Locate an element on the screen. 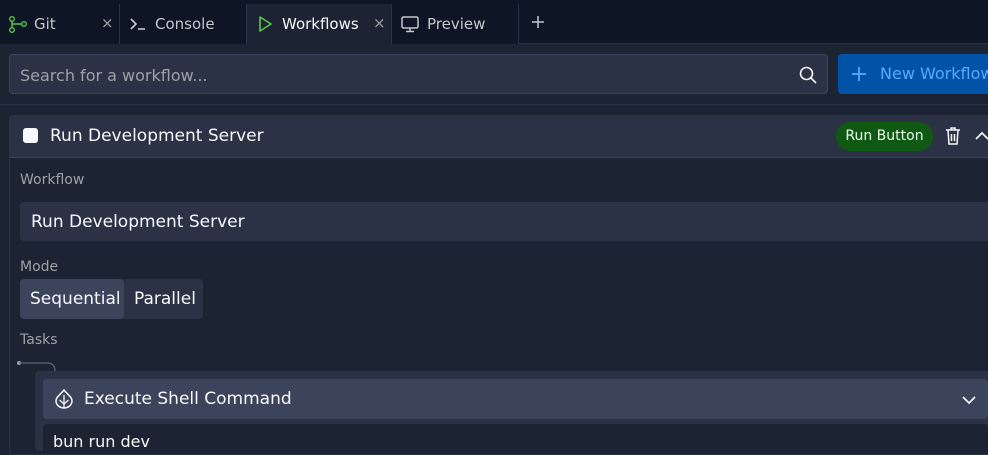 Image resolution: width=988 pixels, height=455 pixels. search-box is located at coordinates (418, 74).